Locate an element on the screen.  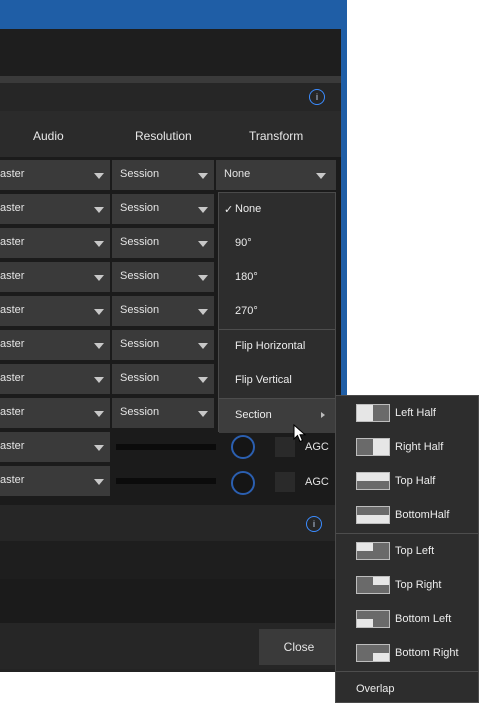
submenu-item-label: Top Right is located at coordinates (418, 585).